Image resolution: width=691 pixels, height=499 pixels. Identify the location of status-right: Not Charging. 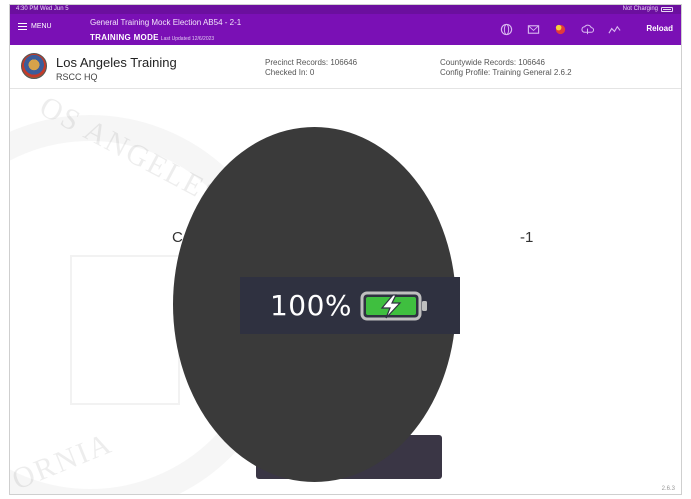
(648, 9).